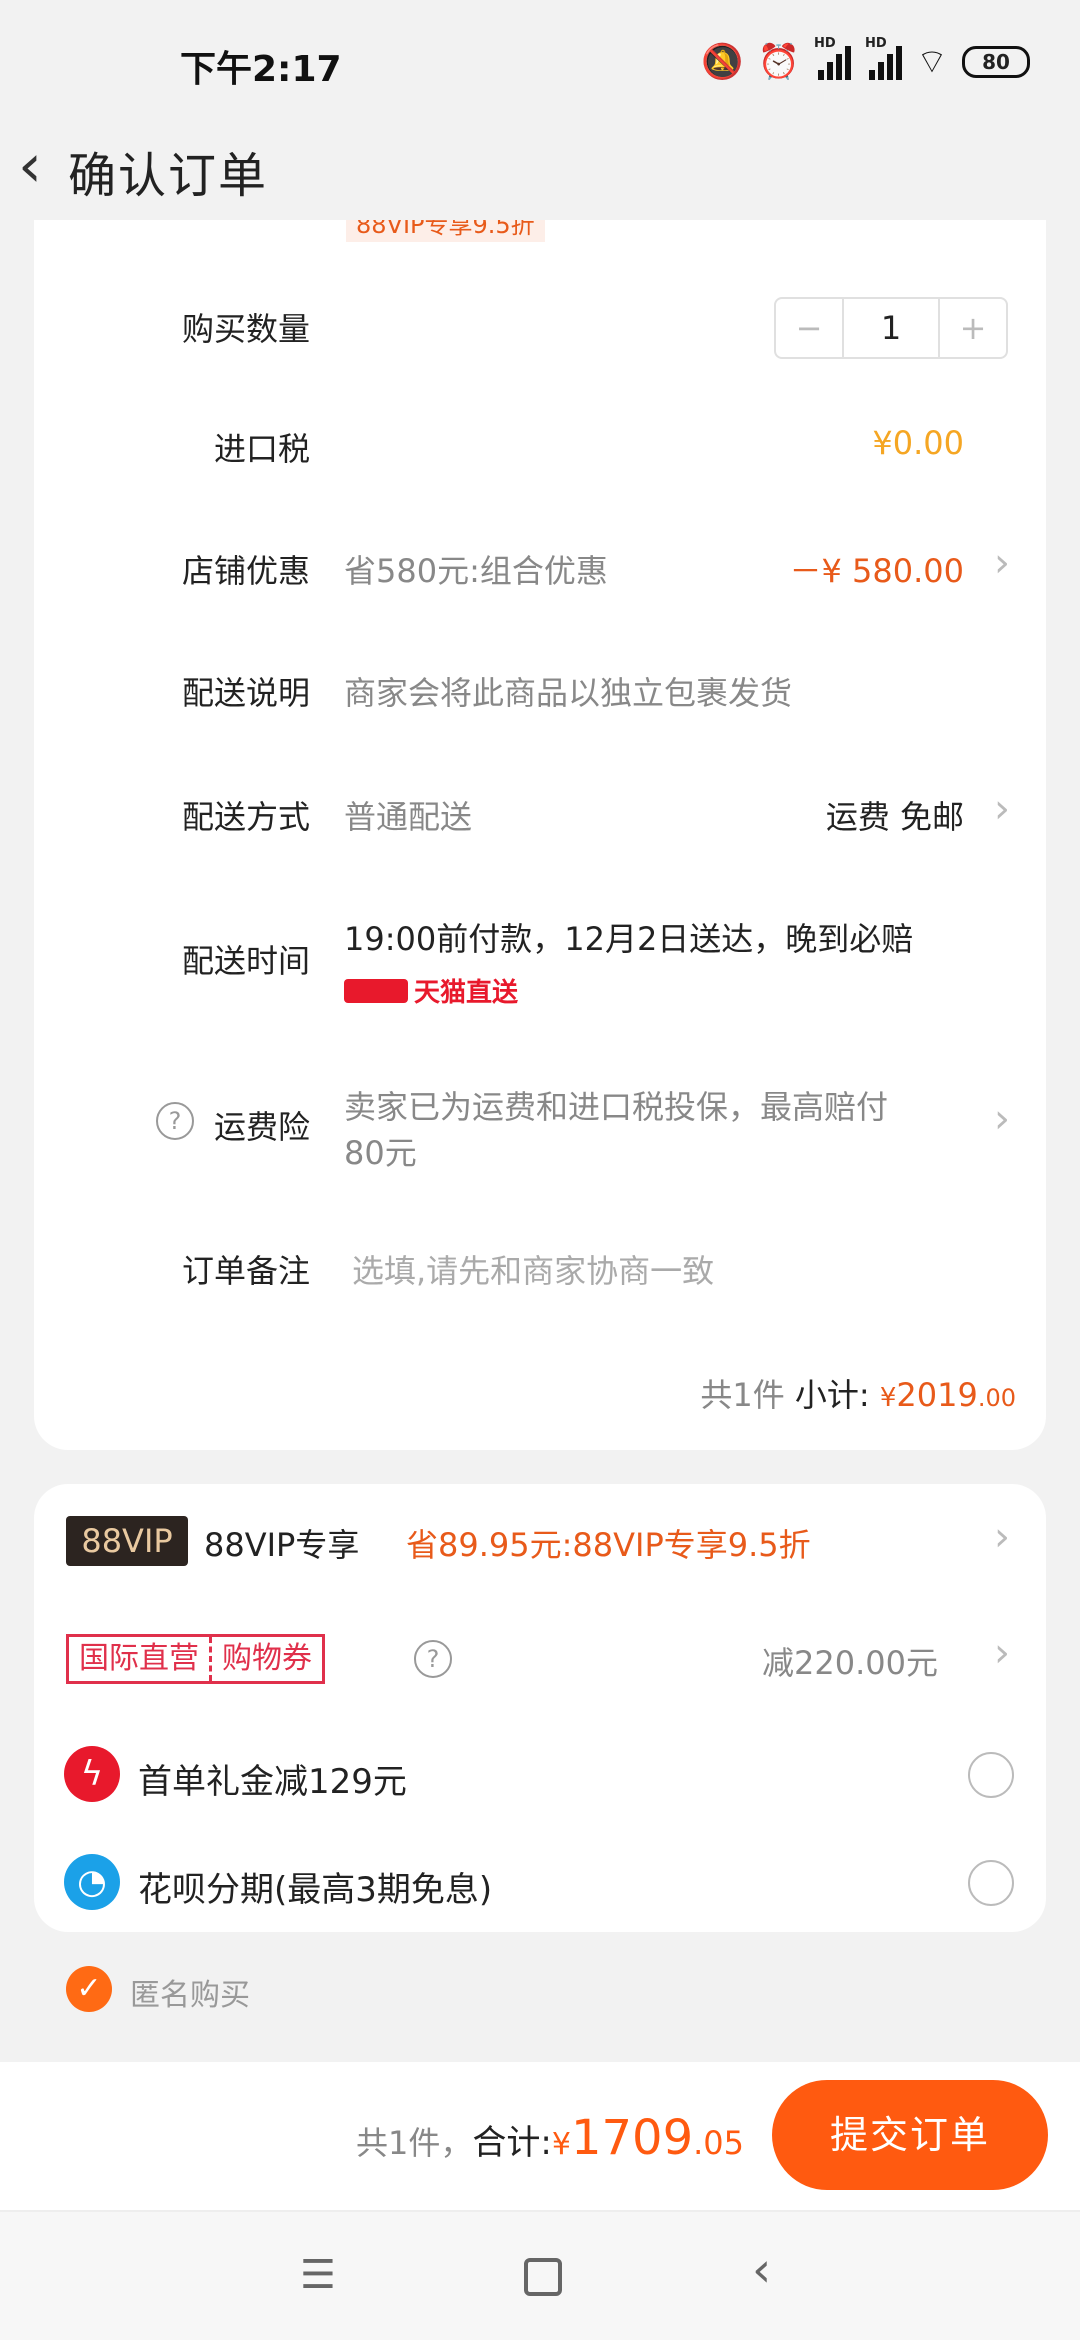 Image resolution: width=1080 pixels, height=2340 pixels. What do you see at coordinates (910, 2135) in the screenshot?
I see `submit-order-button: 提交订单` at bounding box center [910, 2135].